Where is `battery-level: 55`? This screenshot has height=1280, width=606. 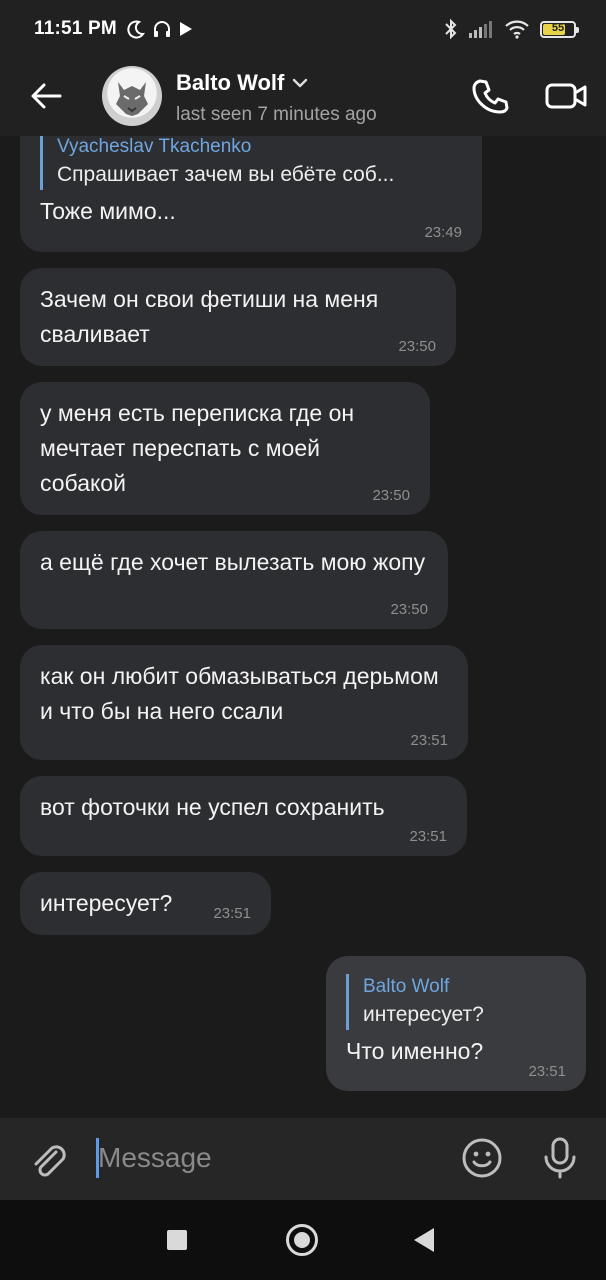 battery-level: 55 is located at coordinates (558, 27).